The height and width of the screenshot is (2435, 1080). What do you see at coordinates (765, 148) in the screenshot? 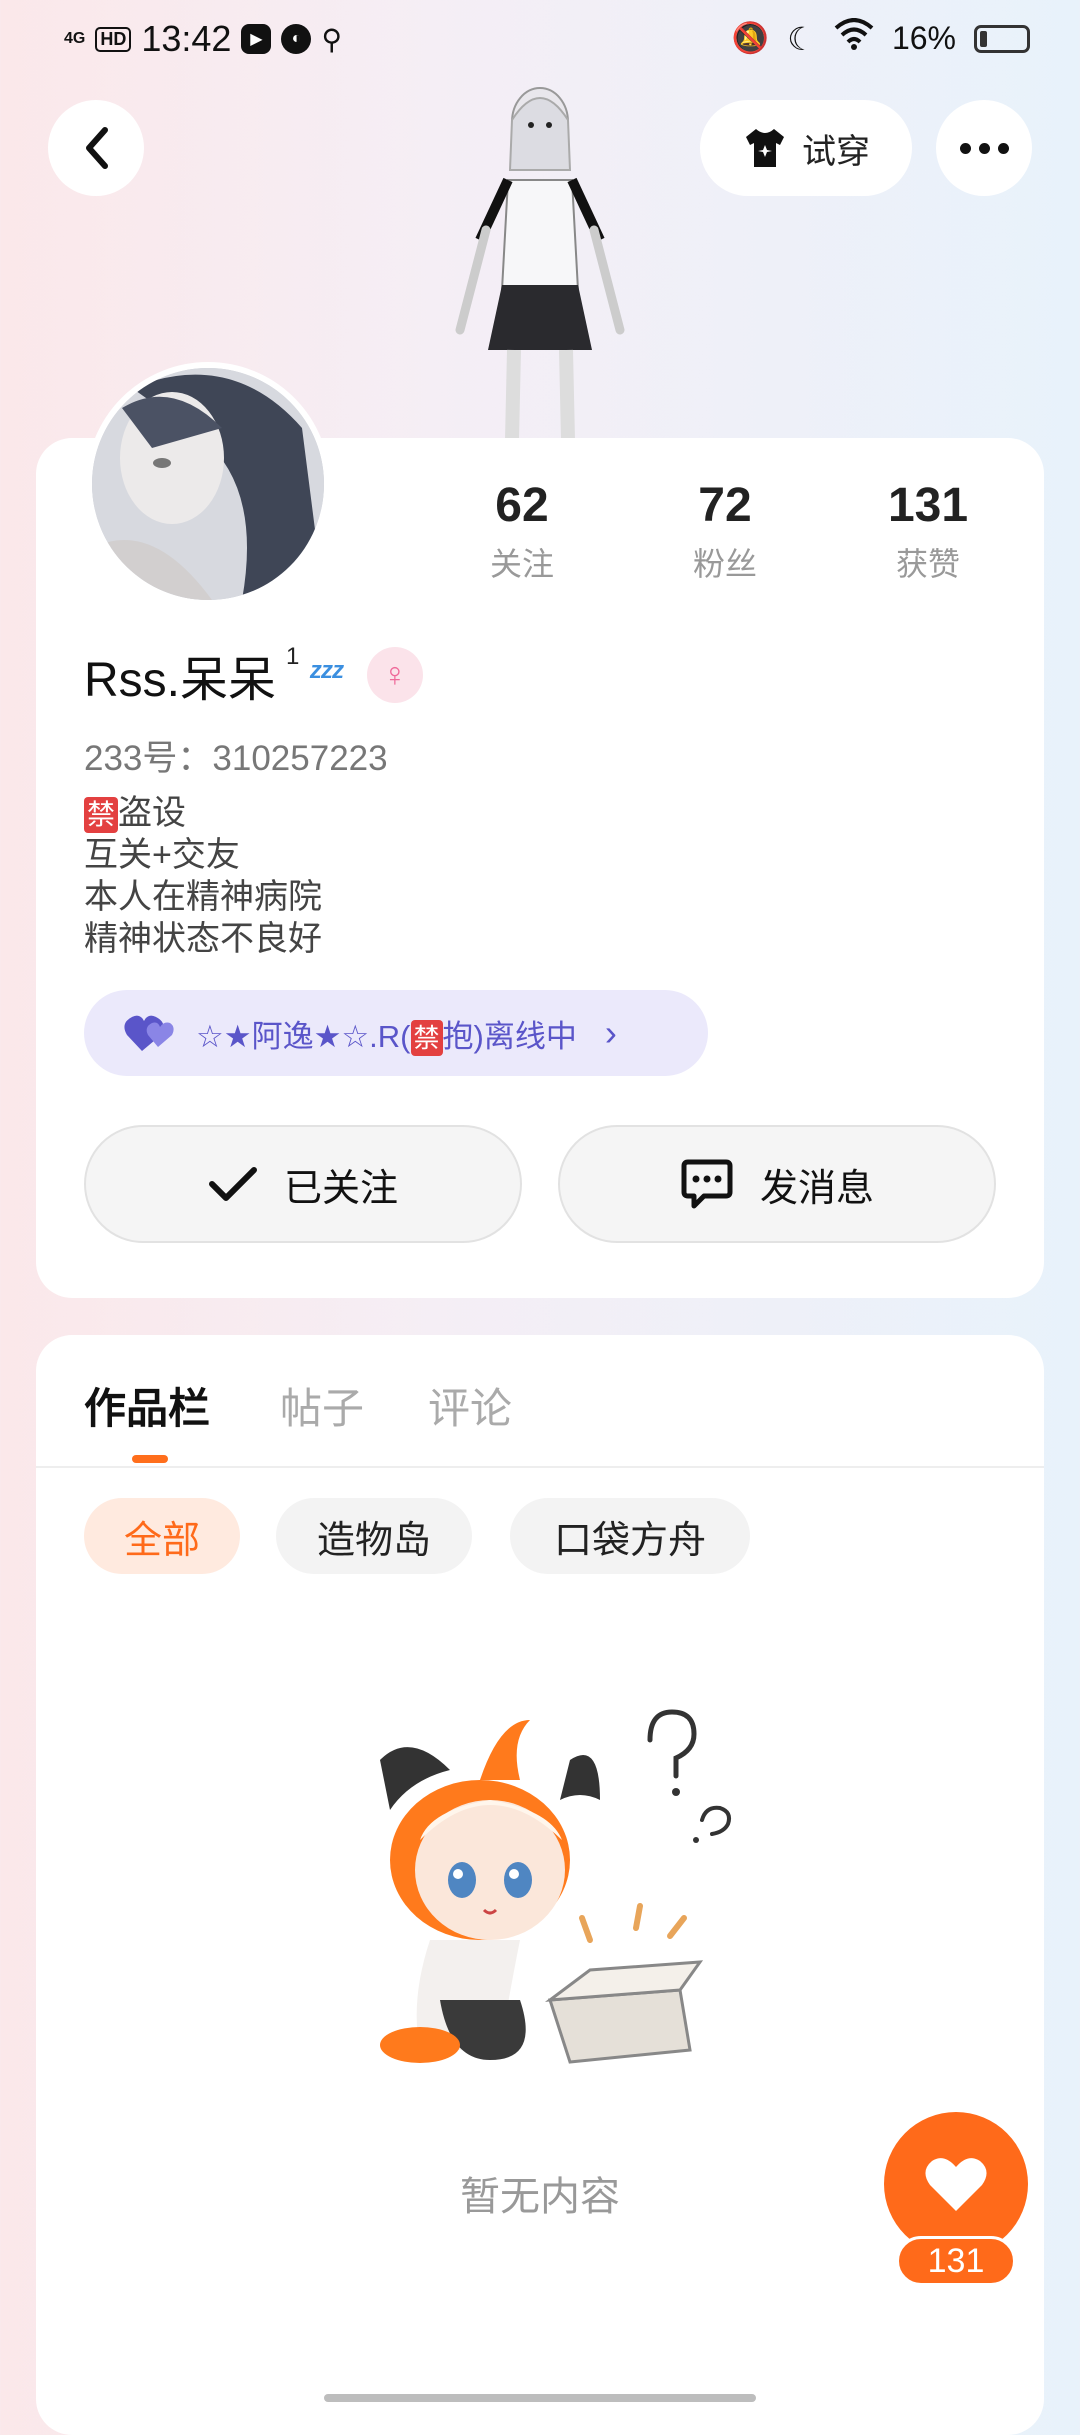
I see `shirt-icon` at bounding box center [765, 148].